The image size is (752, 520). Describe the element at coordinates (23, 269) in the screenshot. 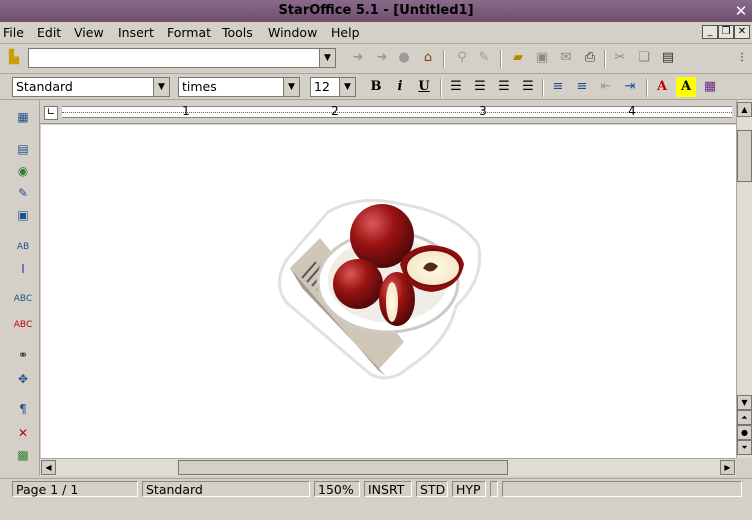

I see `text-cursor-icon: I` at that location.